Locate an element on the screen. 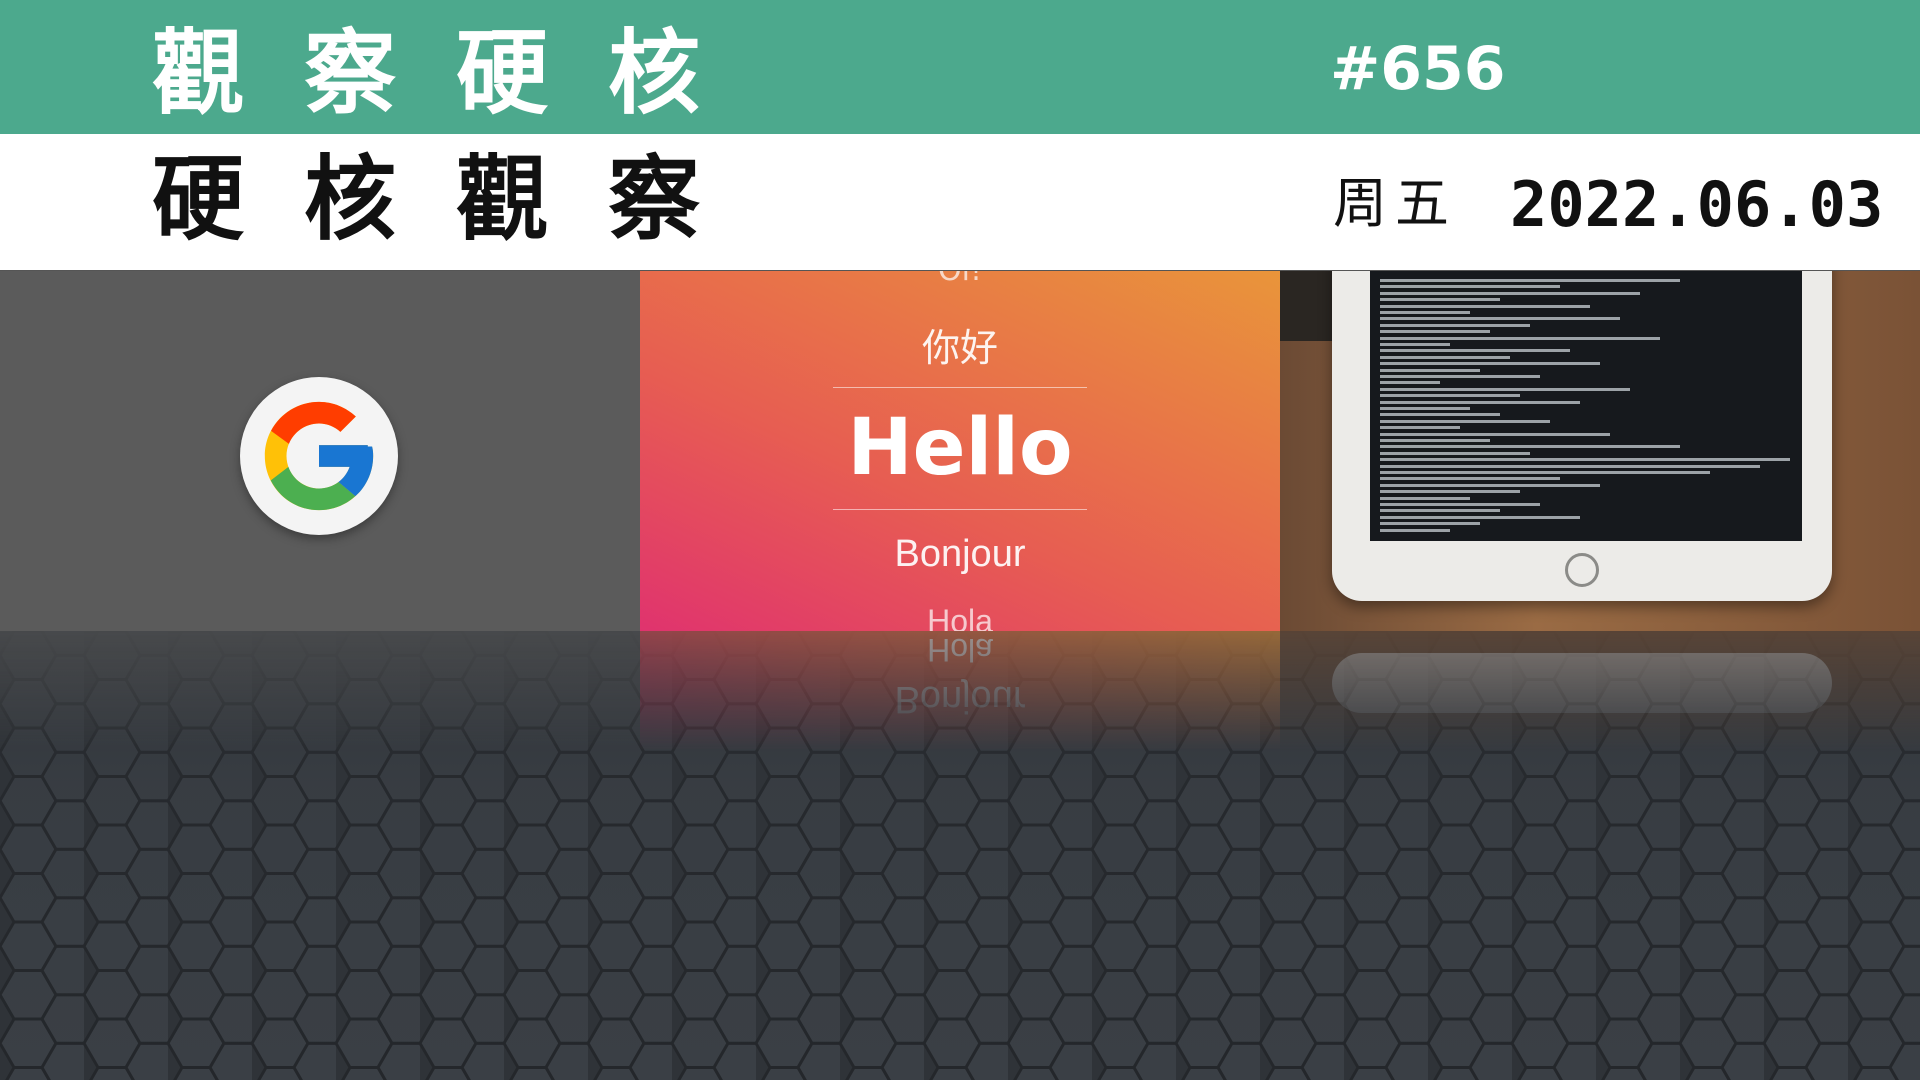 The height and width of the screenshot is (1080, 1920). reflection-hola: Hola is located at coordinates (960, 650).